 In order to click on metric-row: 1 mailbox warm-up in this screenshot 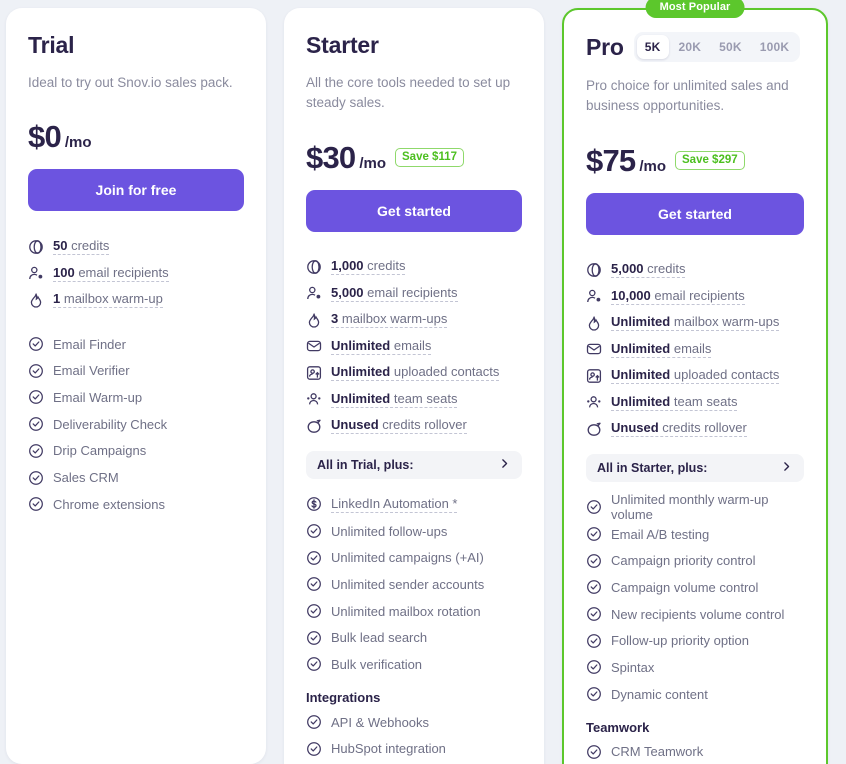, I will do `click(136, 299)`.